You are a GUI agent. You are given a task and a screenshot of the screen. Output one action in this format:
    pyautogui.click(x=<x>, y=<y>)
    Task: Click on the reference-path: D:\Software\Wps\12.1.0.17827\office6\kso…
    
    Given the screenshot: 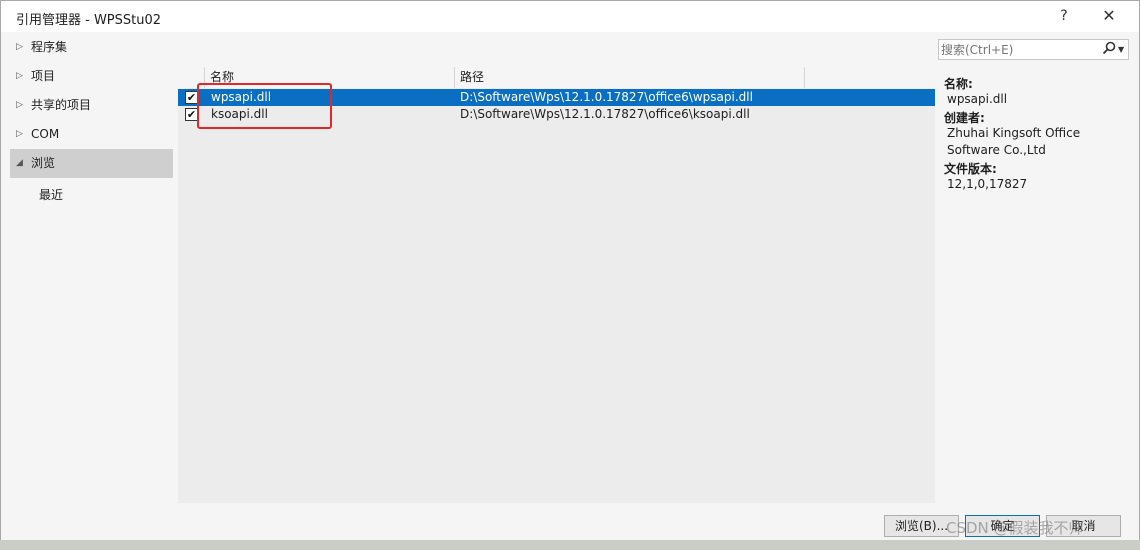 What is the action you would take?
    pyautogui.click(x=605, y=114)
    